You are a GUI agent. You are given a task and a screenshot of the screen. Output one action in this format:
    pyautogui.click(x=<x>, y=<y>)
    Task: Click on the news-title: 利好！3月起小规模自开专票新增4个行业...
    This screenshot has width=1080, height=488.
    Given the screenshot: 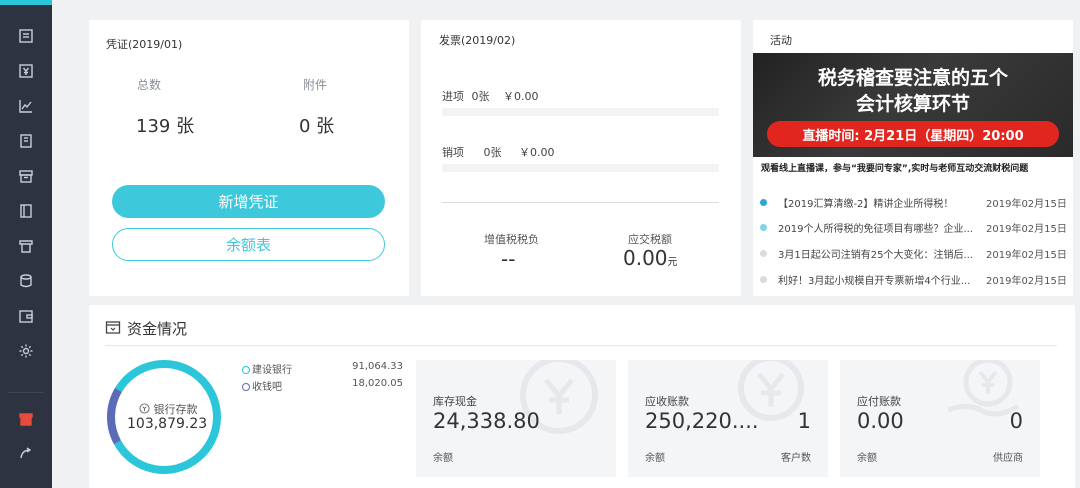 What is the action you would take?
    pyautogui.click(x=877, y=279)
    